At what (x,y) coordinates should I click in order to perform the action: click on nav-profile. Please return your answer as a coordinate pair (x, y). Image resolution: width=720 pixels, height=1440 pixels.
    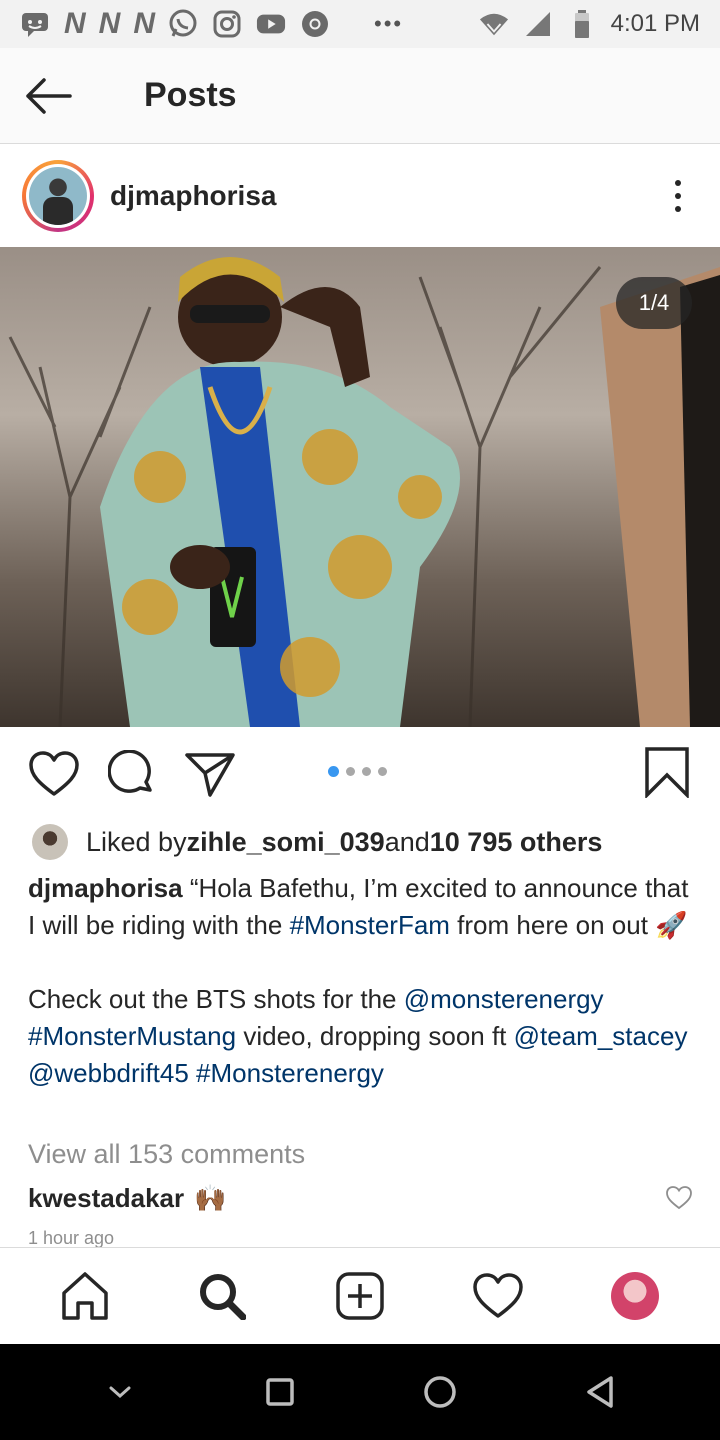
    Looking at the image, I should click on (635, 1296).